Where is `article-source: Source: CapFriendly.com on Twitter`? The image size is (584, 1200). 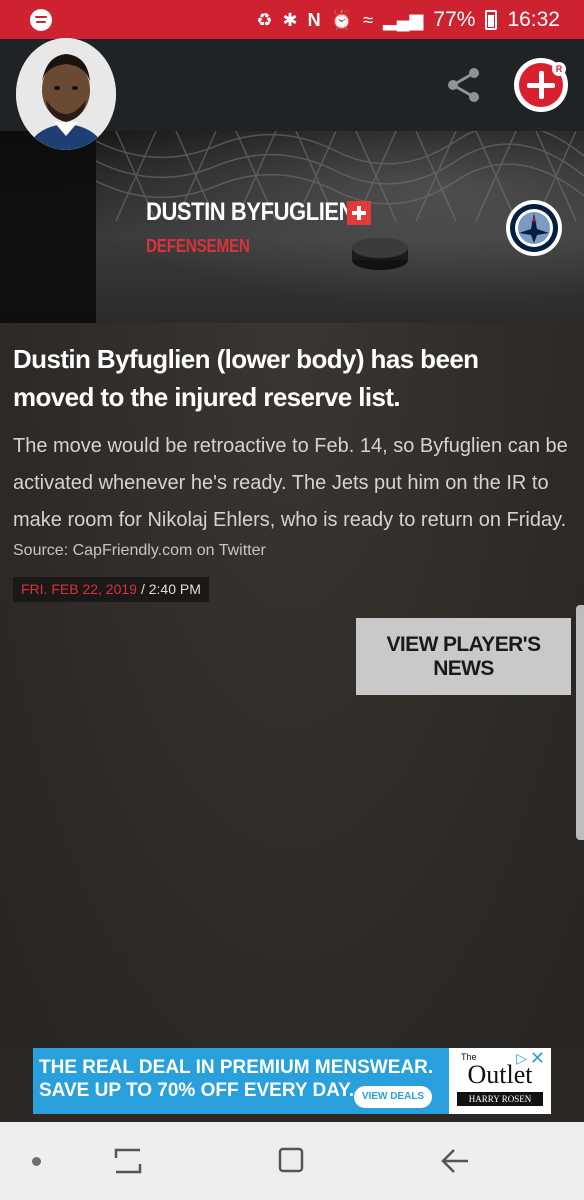
article-source: Source: CapFriendly.com on Twitter is located at coordinates (139, 550).